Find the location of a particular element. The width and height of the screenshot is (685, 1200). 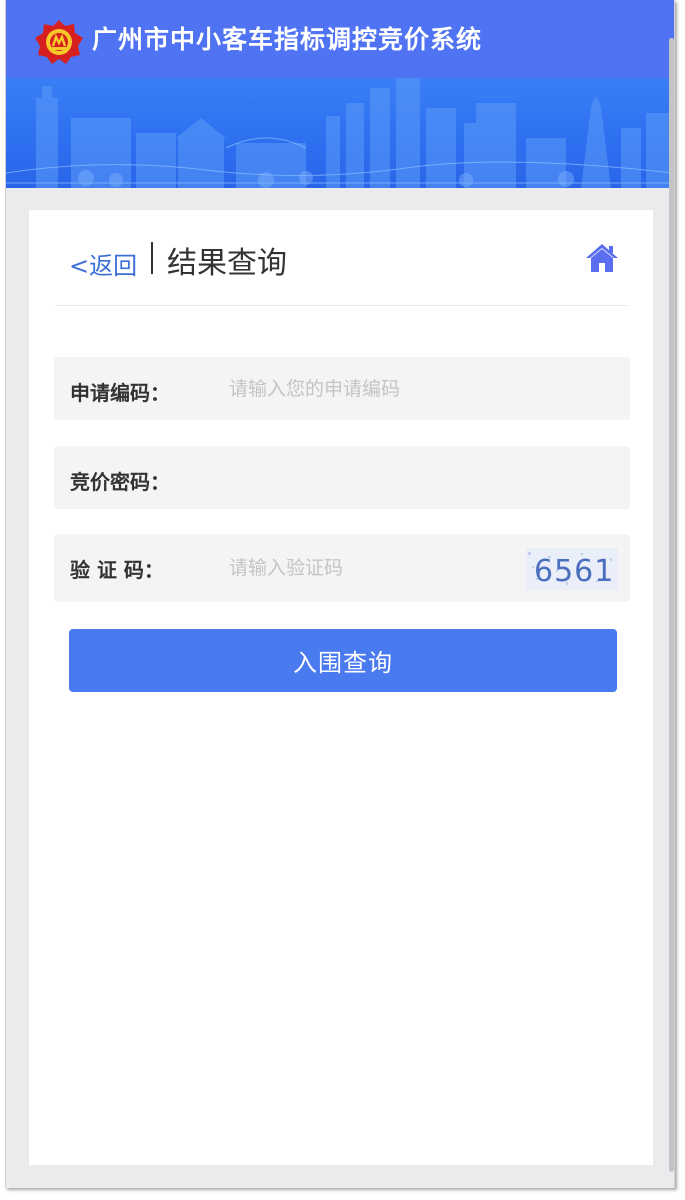

city-skyline-banner is located at coordinates (340, 133).